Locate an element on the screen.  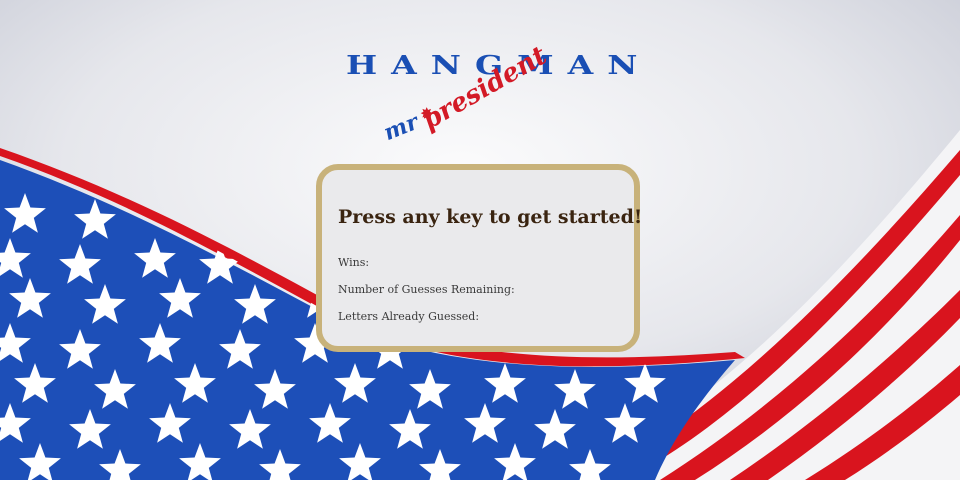
guesses-remaining-stat: Number of Guesses Remaining: is located at coordinates (428, 289).